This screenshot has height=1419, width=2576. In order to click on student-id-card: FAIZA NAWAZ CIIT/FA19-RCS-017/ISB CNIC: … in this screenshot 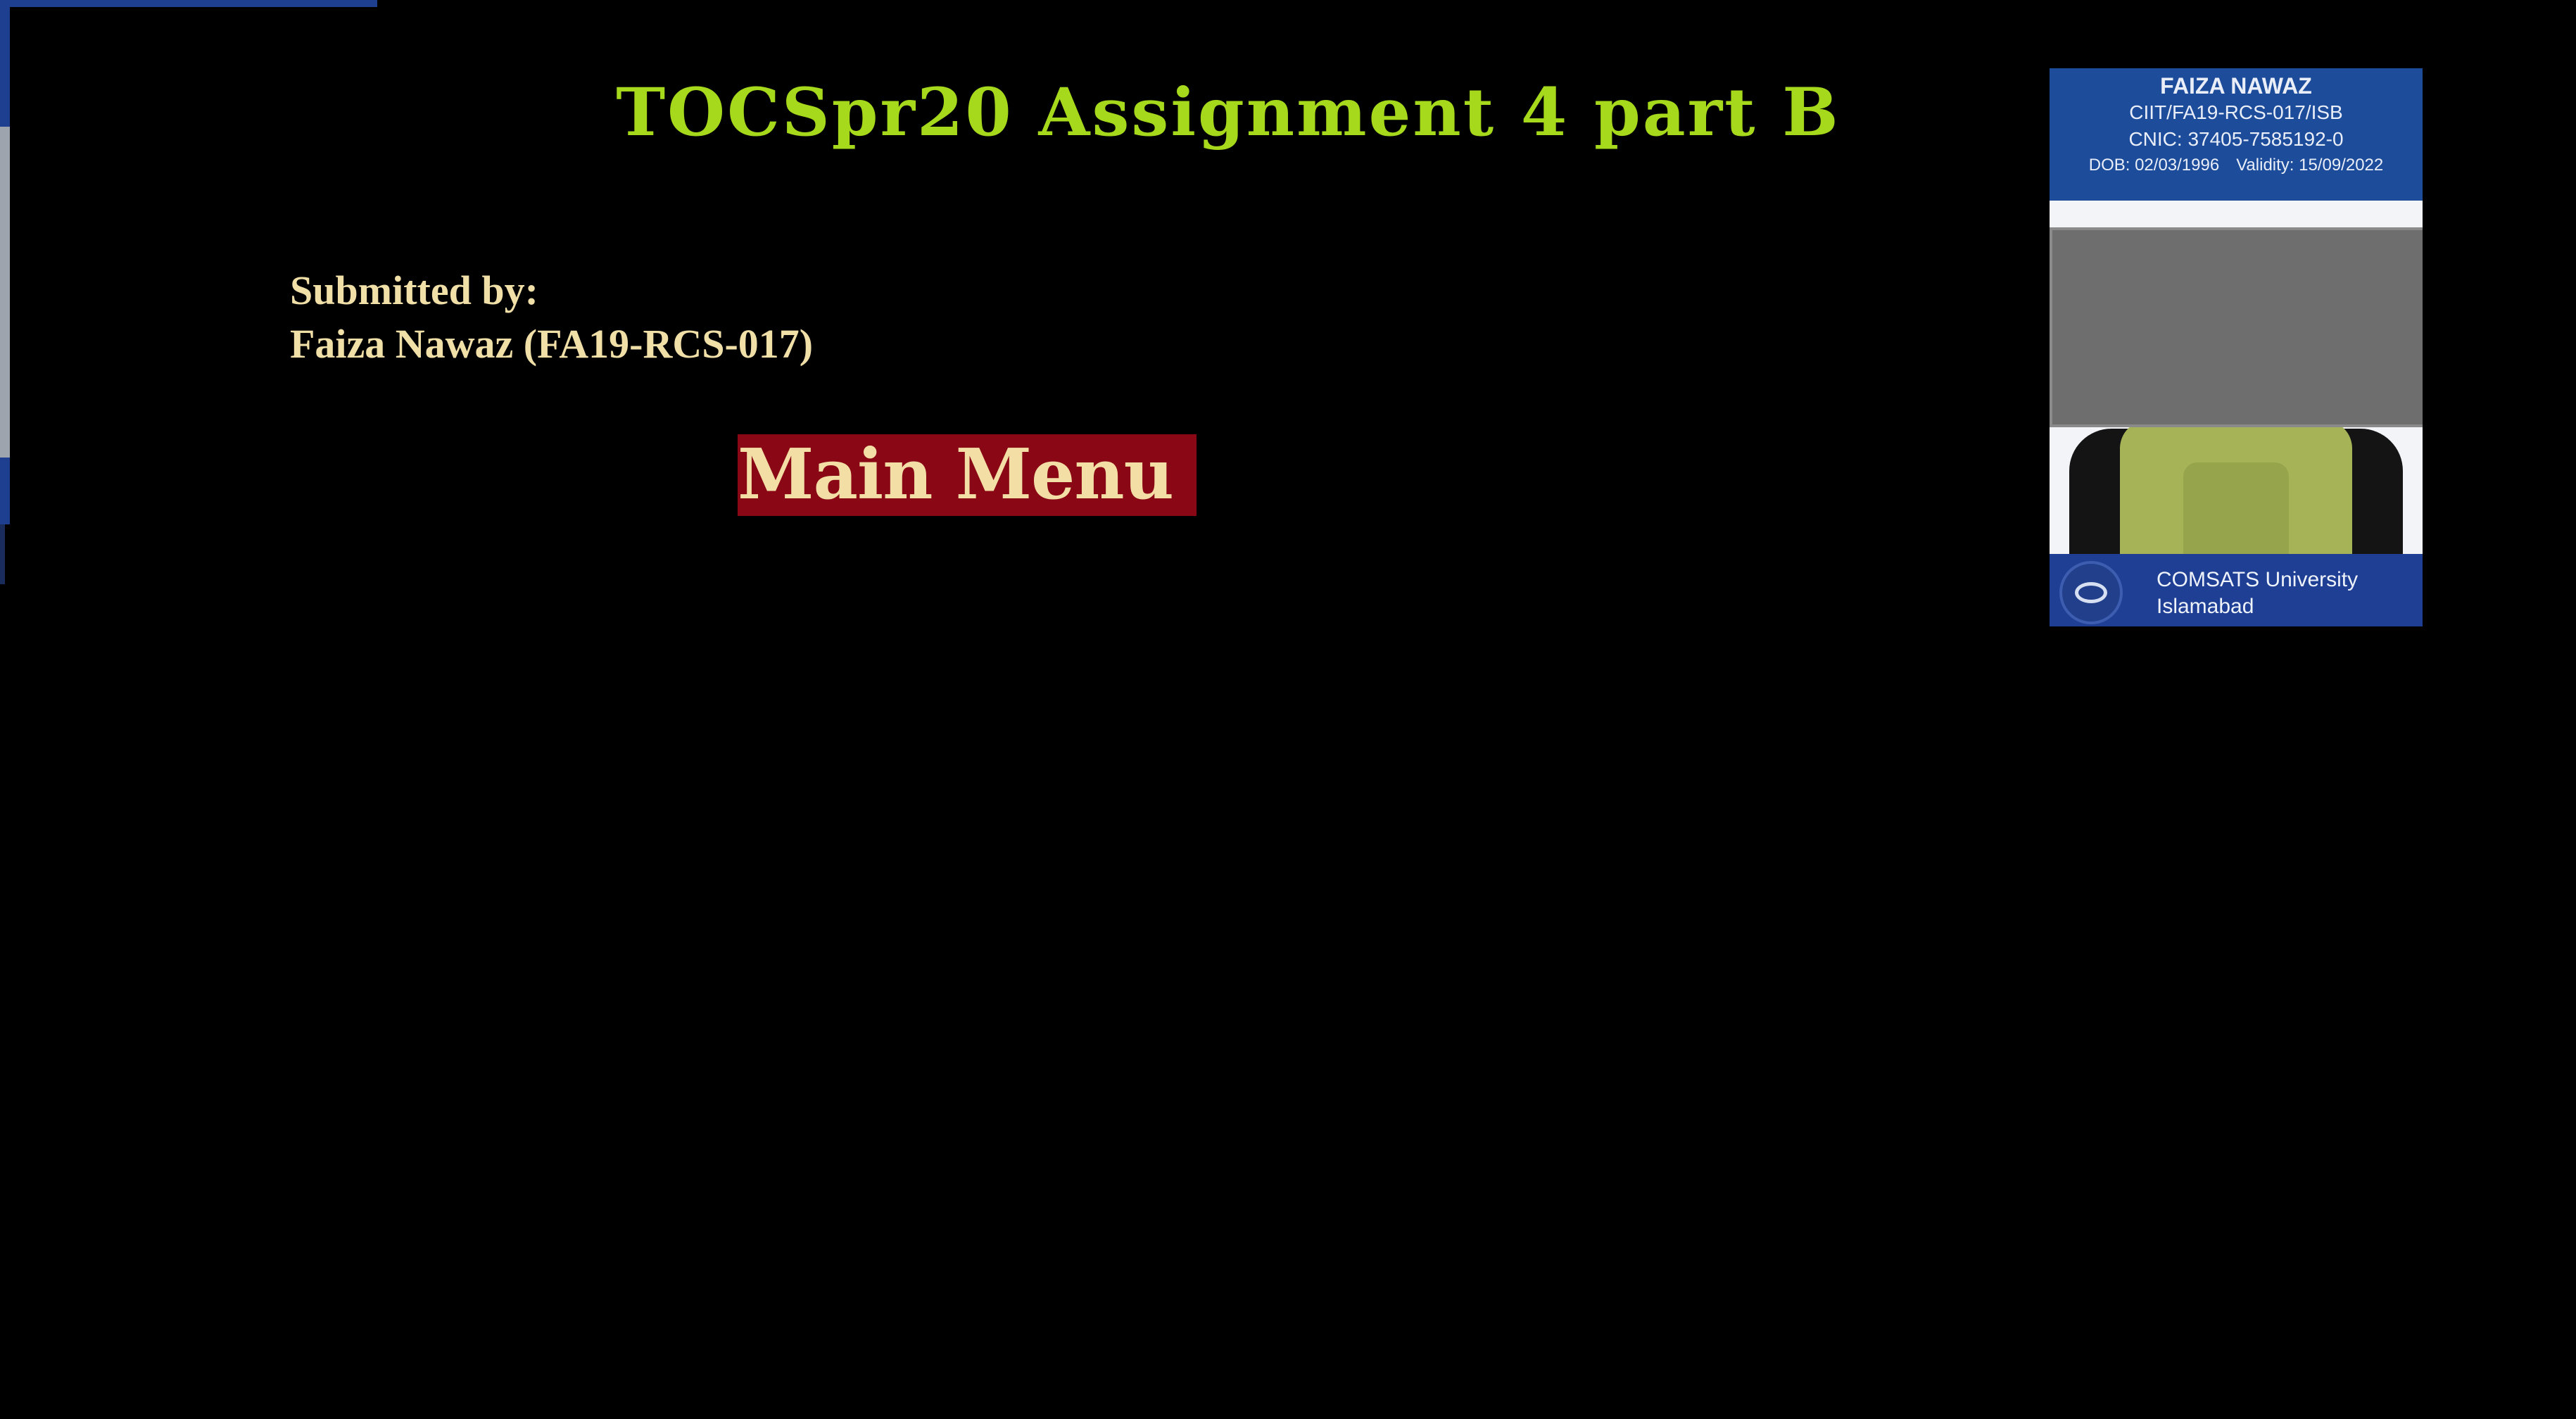, I will do `click(2236, 347)`.